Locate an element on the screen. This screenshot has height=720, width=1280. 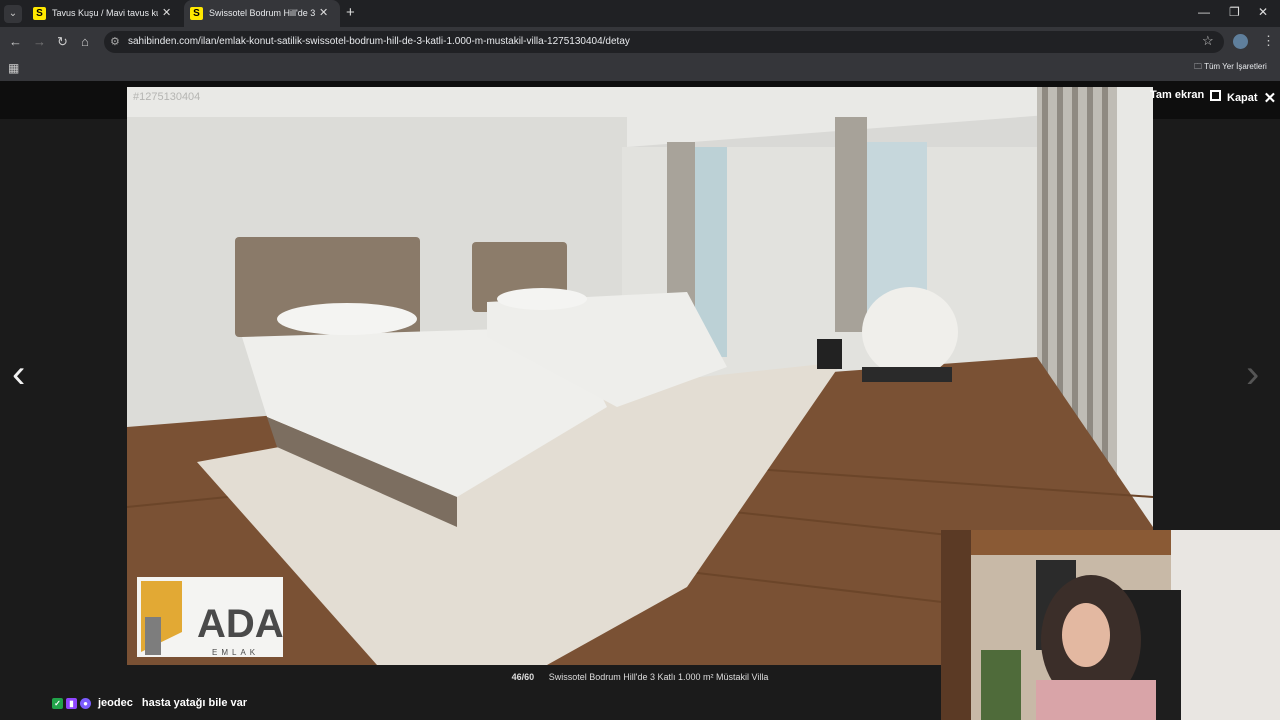
fullscreen-button: Tam ekran is located at coordinates (1186, 95).